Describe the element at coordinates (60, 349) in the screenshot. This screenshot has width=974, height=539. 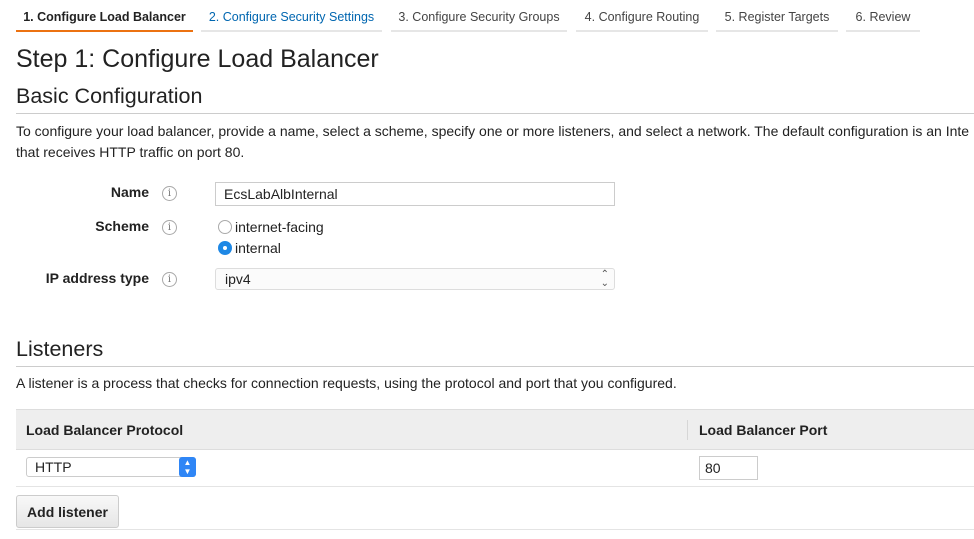
I see `listeners-heading: Listeners` at that location.